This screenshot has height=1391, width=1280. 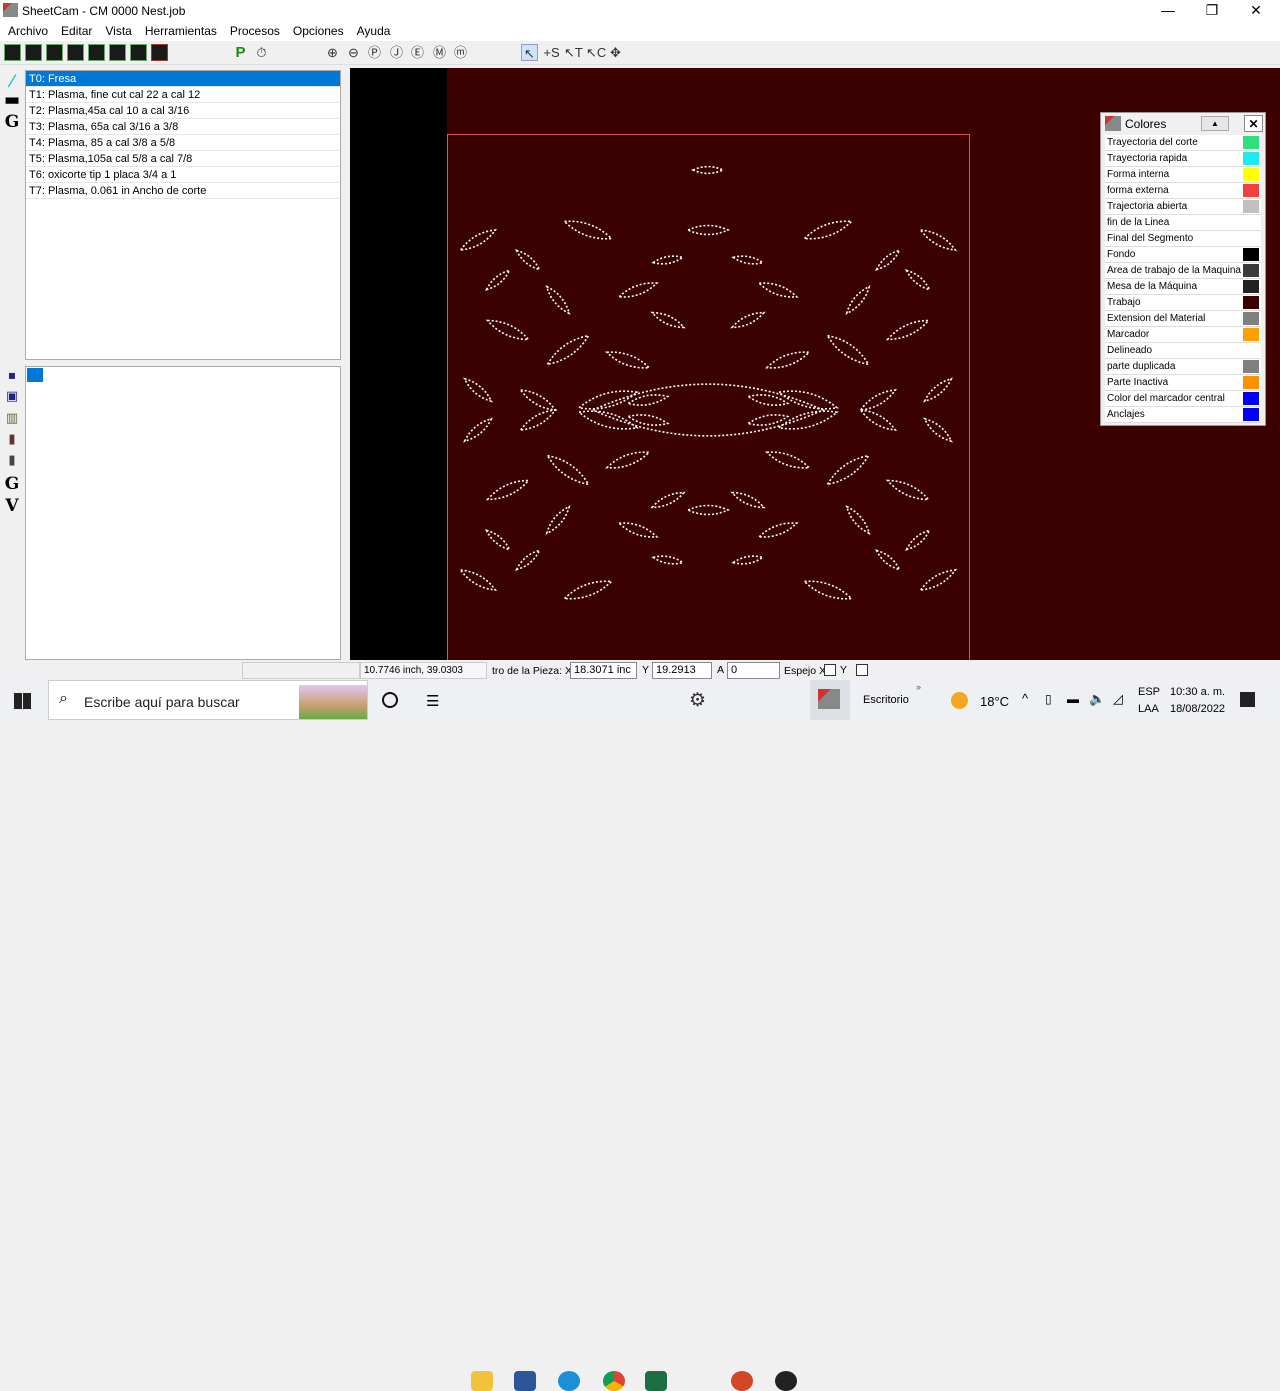 I want to click on meet-icon: ▯, so click(x=1048, y=699).